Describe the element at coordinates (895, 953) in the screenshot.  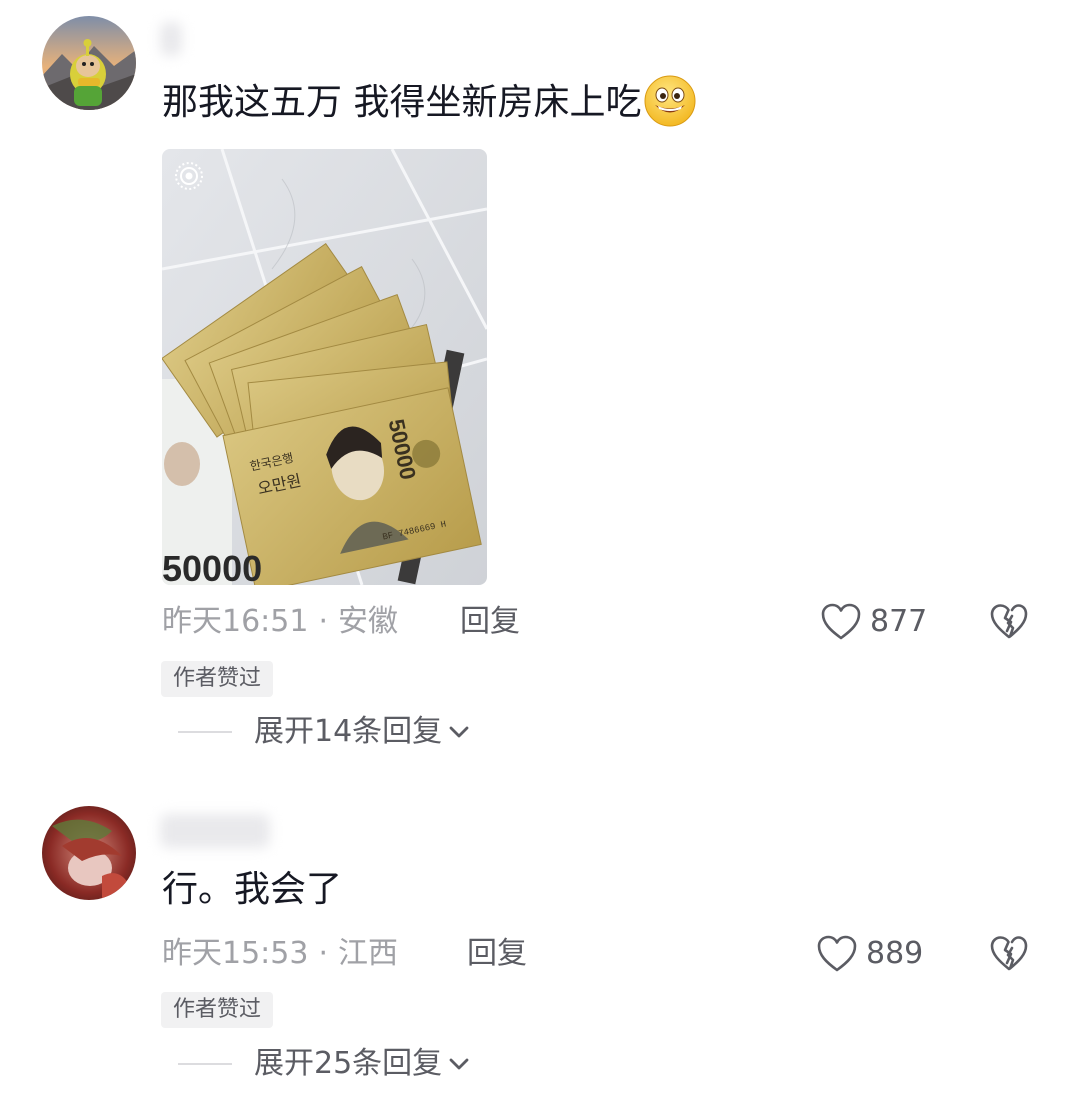
I see `like-count: 889` at that location.